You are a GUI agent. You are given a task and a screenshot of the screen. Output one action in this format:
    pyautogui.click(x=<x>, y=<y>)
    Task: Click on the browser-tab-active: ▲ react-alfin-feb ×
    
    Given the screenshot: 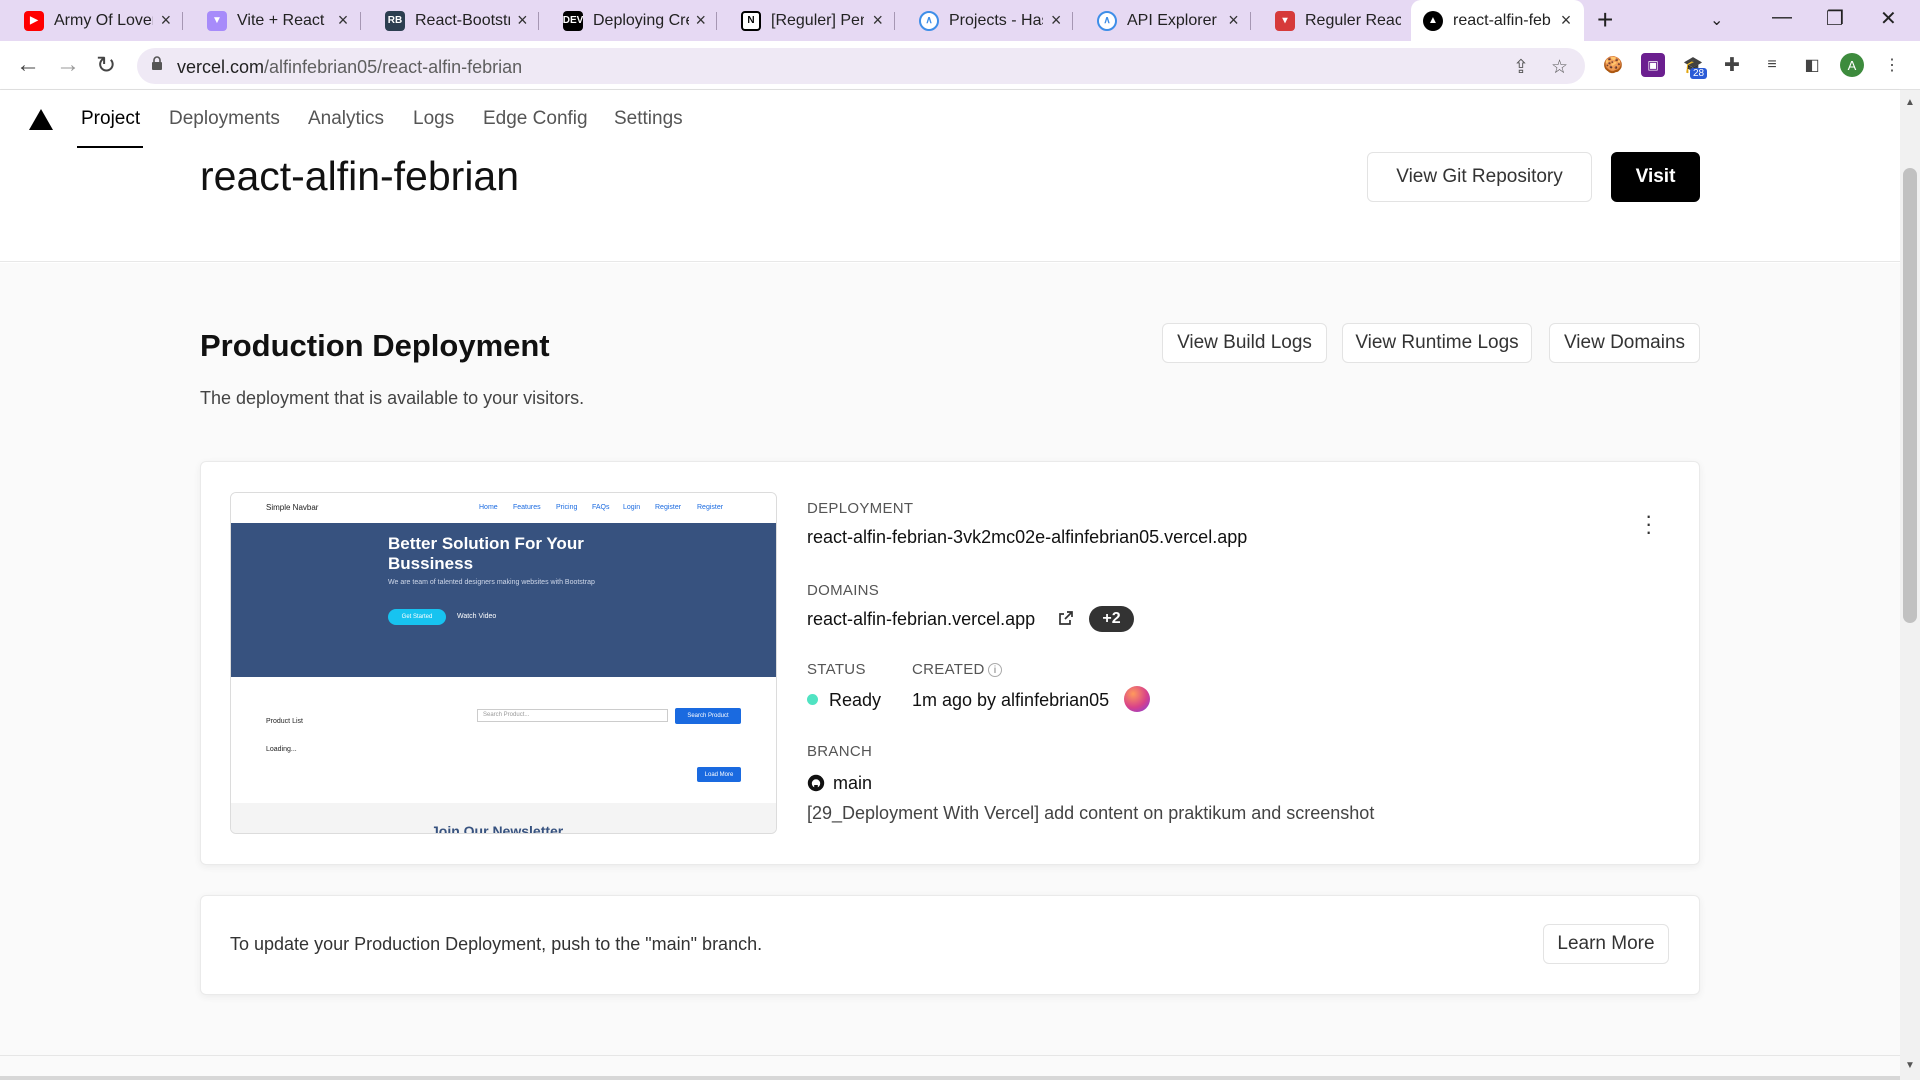 What is the action you would take?
    pyautogui.click(x=1497, y=20)
    